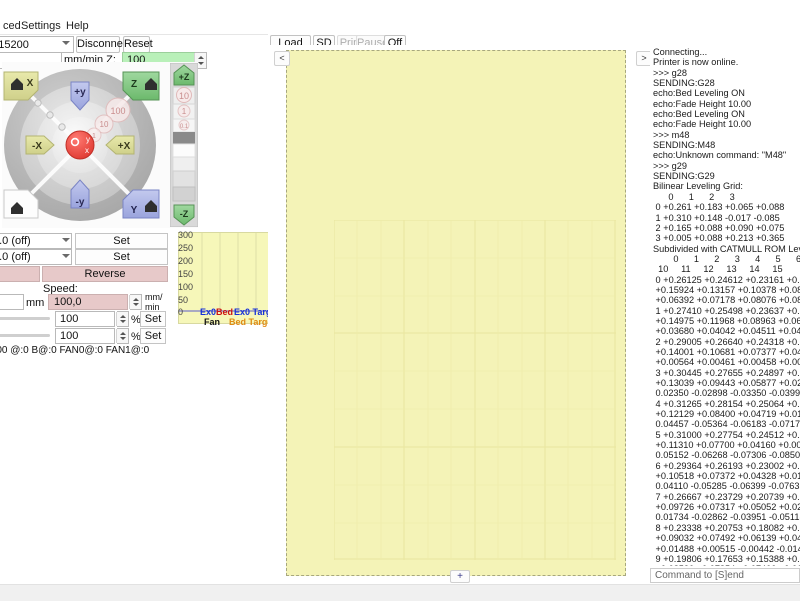  Describe the element at coordinates (727, 558) in the screenshot. I see `log-line: 9 +0.19806 +0.17653 +0.15388 +0.13179 +` at that location.